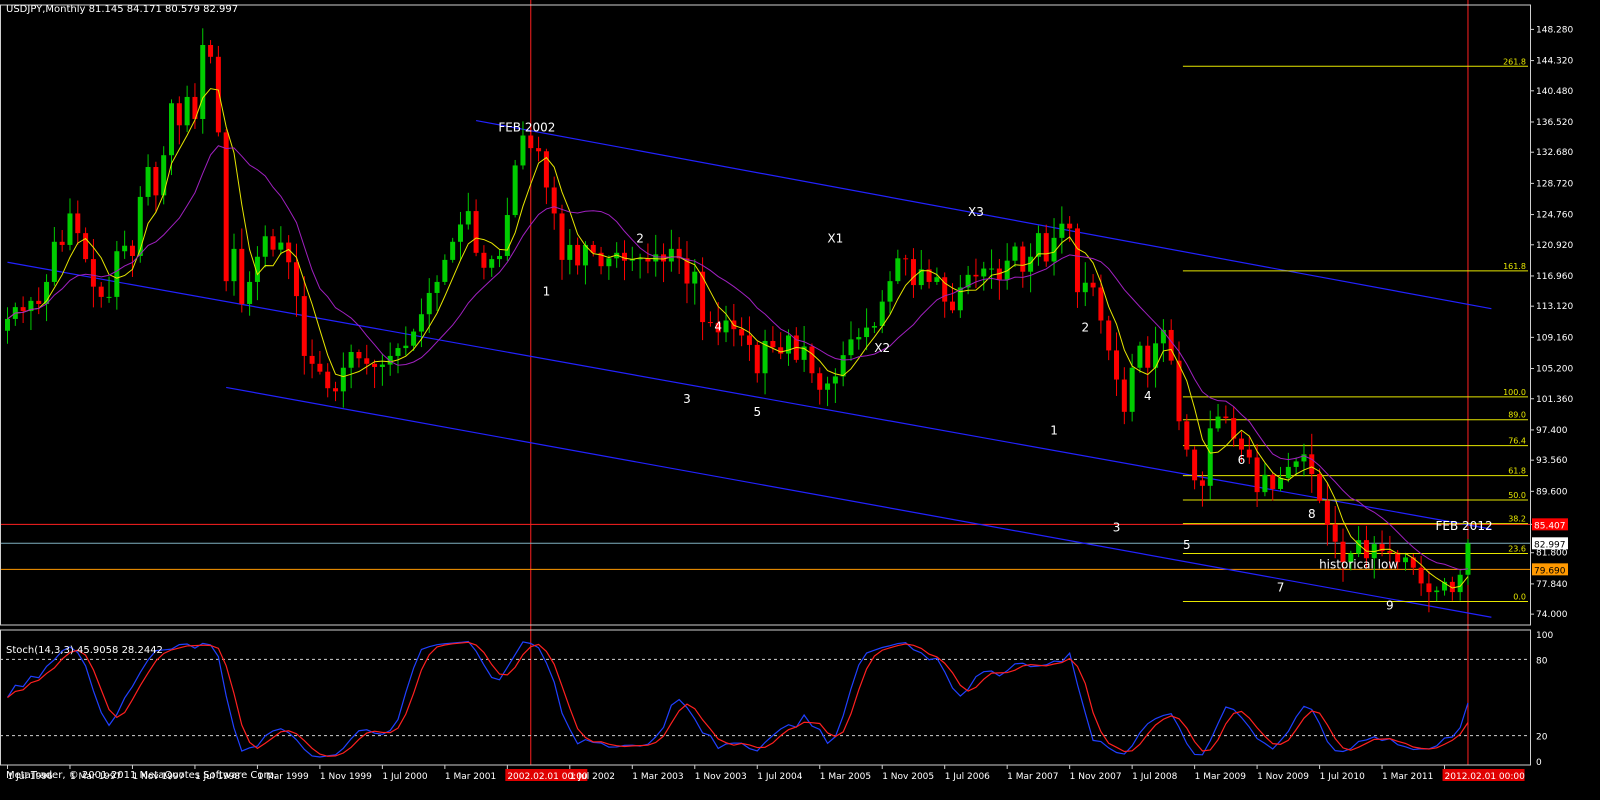 The height and width of the screenshot is (800, 1600). Describe the element at coordinates (640, 239) in the screenshot. I see `wave-annotation: 2` at that location.